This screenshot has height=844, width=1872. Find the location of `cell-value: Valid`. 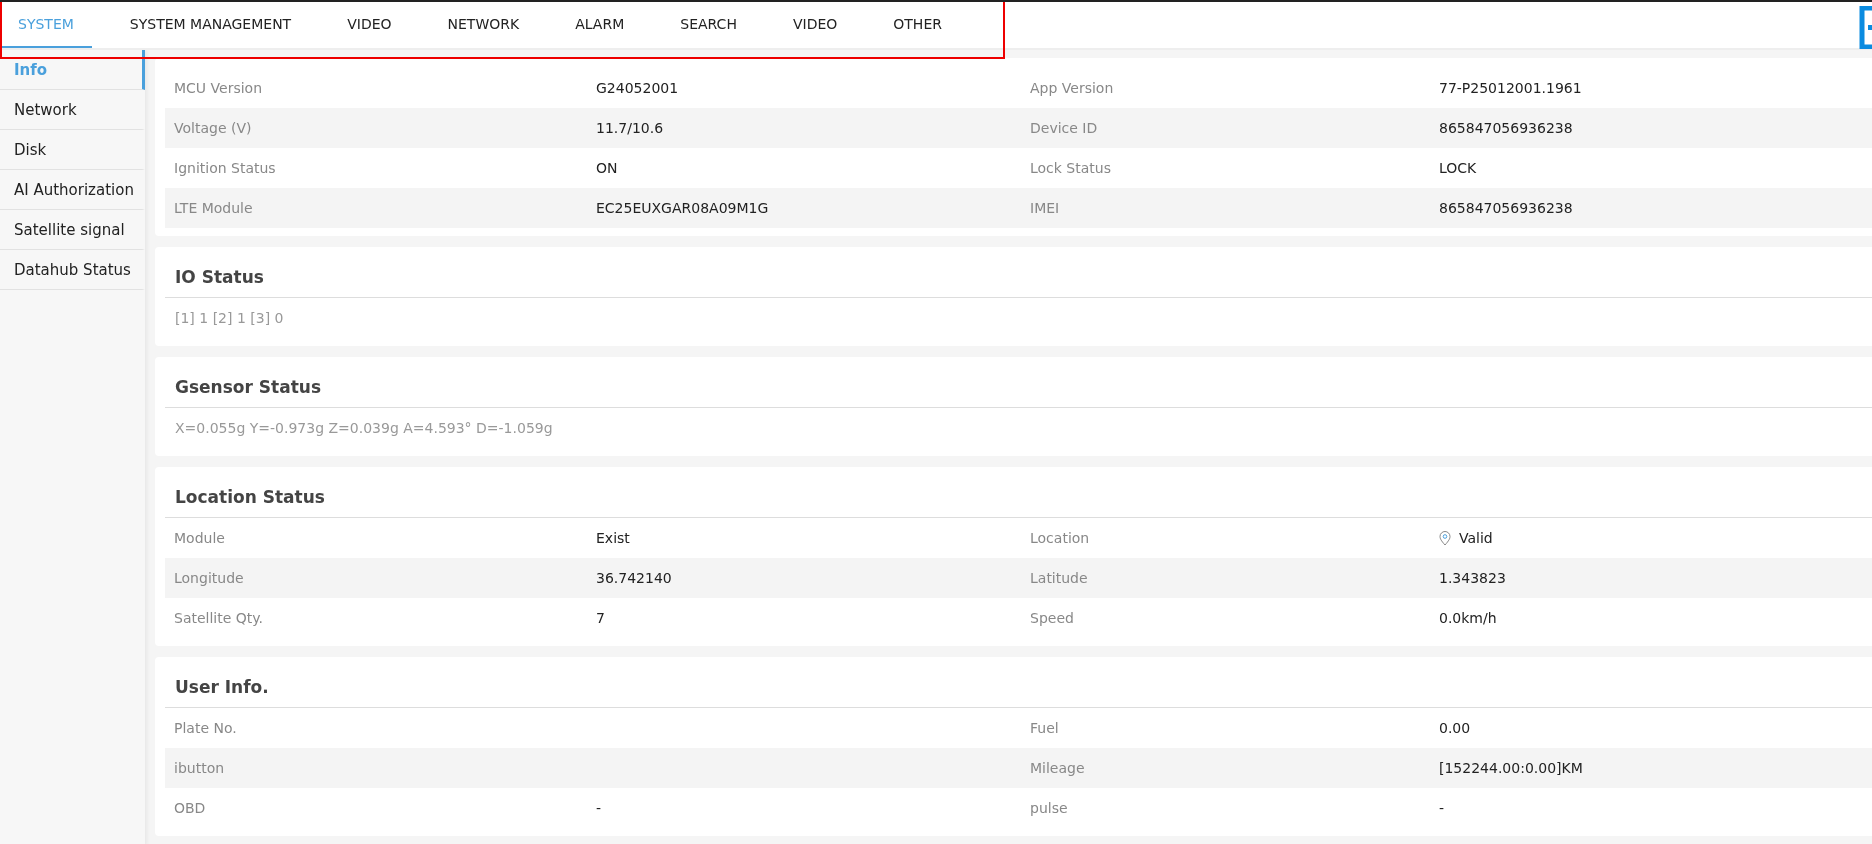

cell-value: Valid is located at coordinates (1476, 538).